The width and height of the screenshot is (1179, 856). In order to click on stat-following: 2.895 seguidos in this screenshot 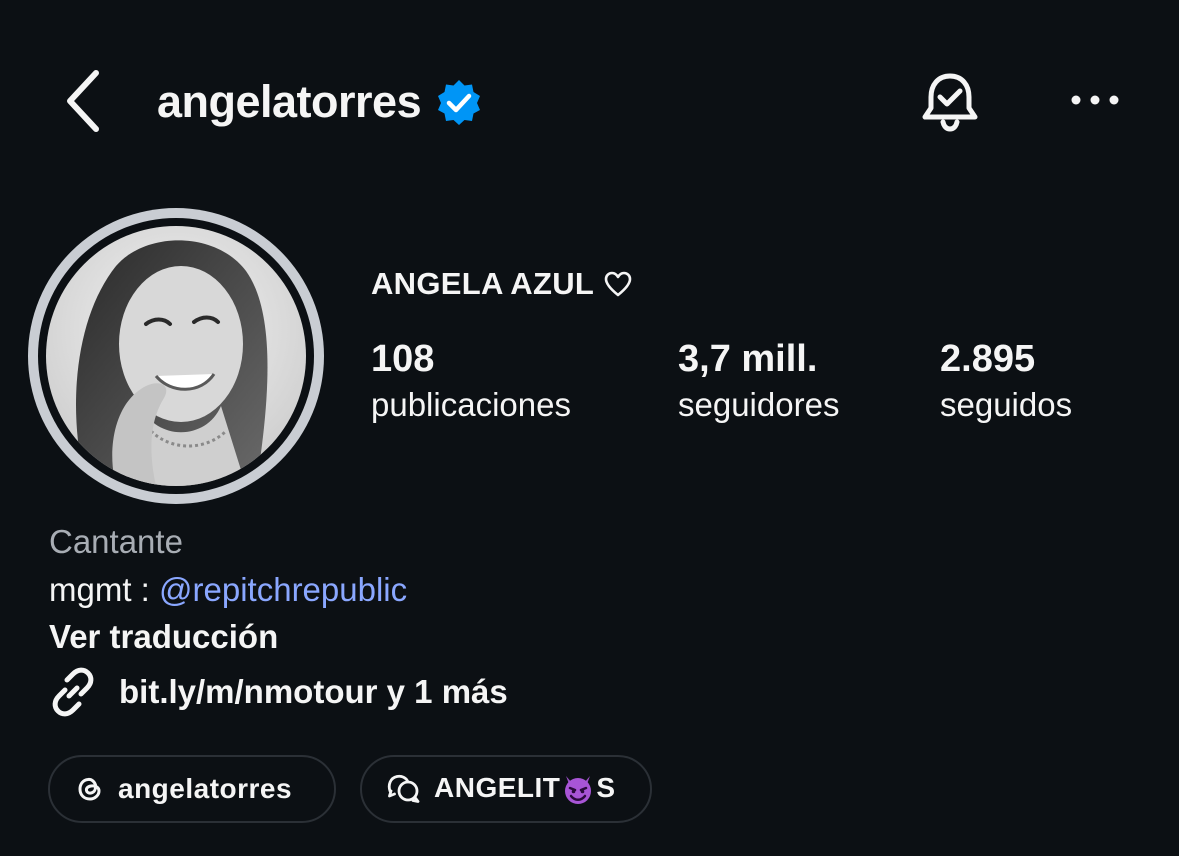, I will do `click(1006, 380)`.